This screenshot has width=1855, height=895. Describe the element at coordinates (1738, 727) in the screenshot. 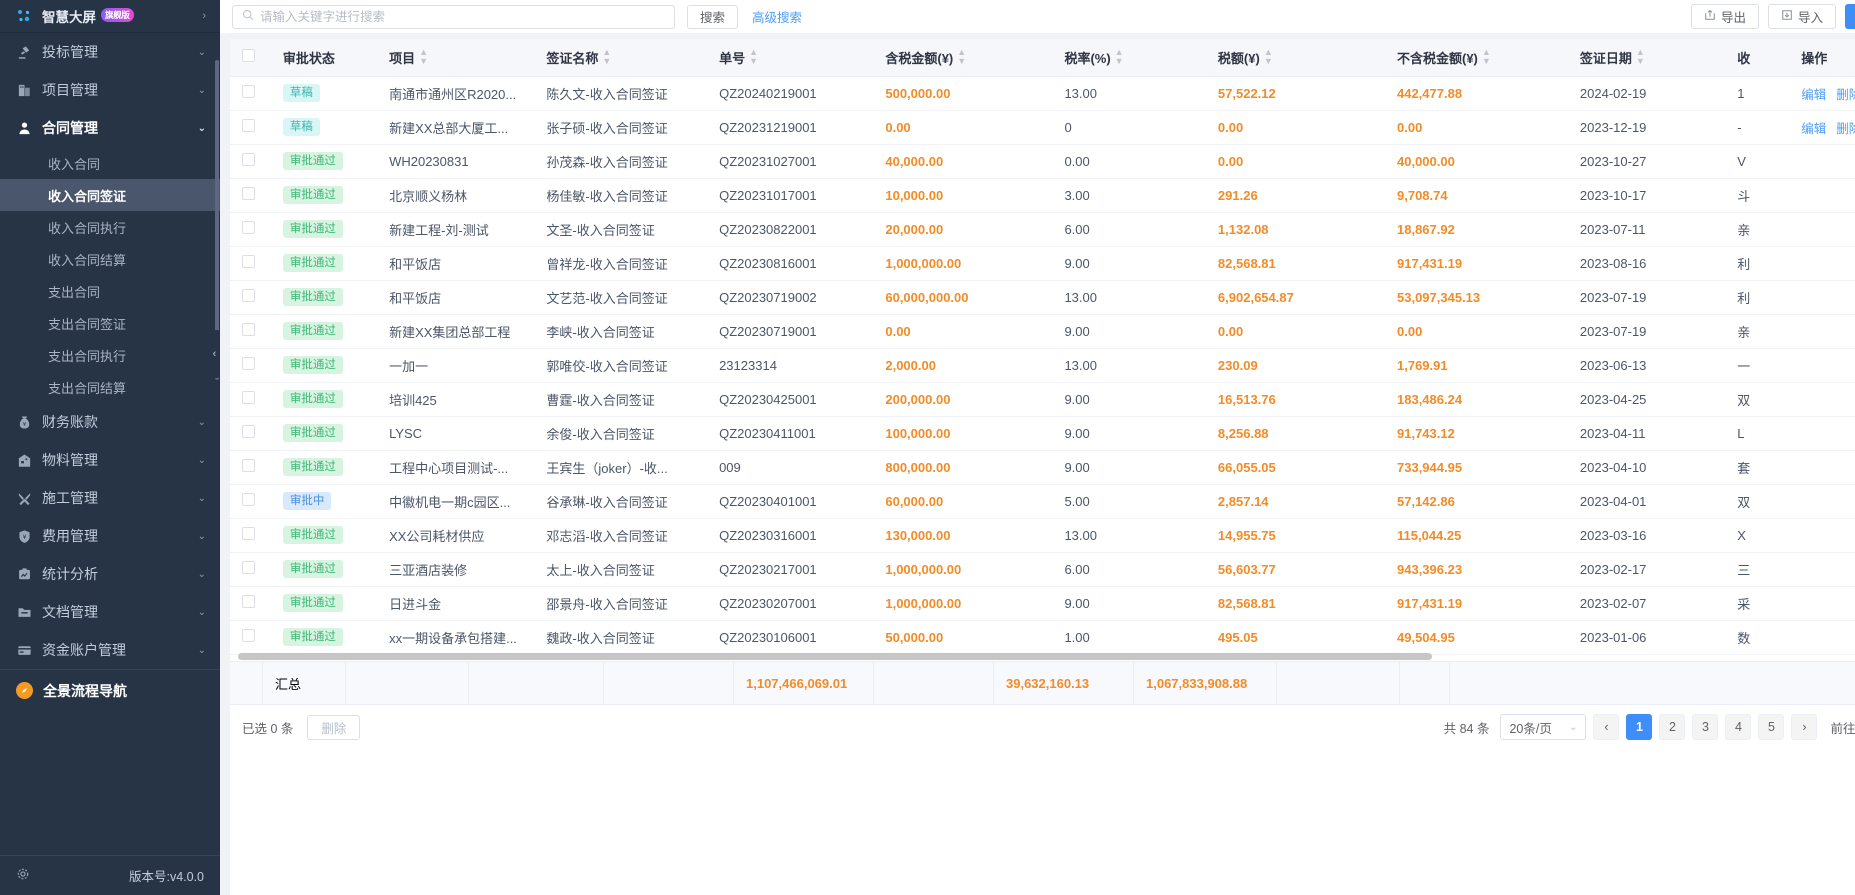

I see `page-button-4: 4` at that location.